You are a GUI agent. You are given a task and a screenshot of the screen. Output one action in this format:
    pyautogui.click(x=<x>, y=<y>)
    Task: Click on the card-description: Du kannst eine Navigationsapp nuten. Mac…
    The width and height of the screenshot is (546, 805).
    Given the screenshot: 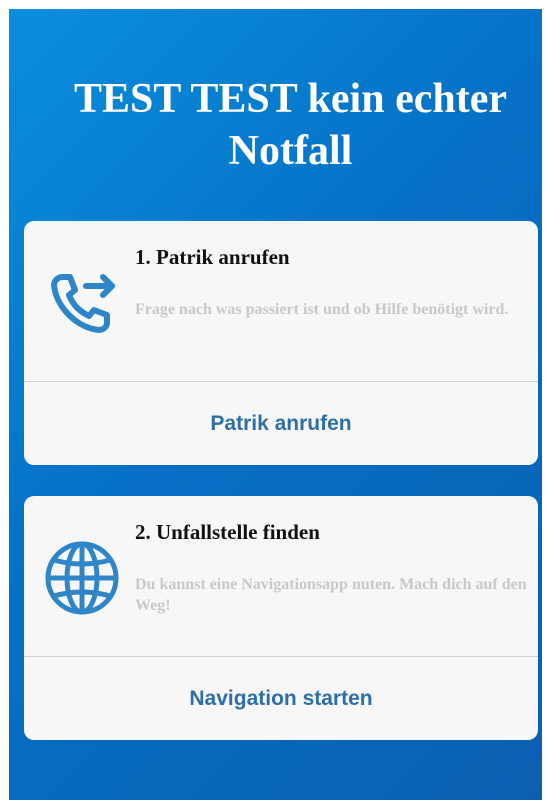 What is the action you would take?
    pyautogui.click(x=331, y=595)
    